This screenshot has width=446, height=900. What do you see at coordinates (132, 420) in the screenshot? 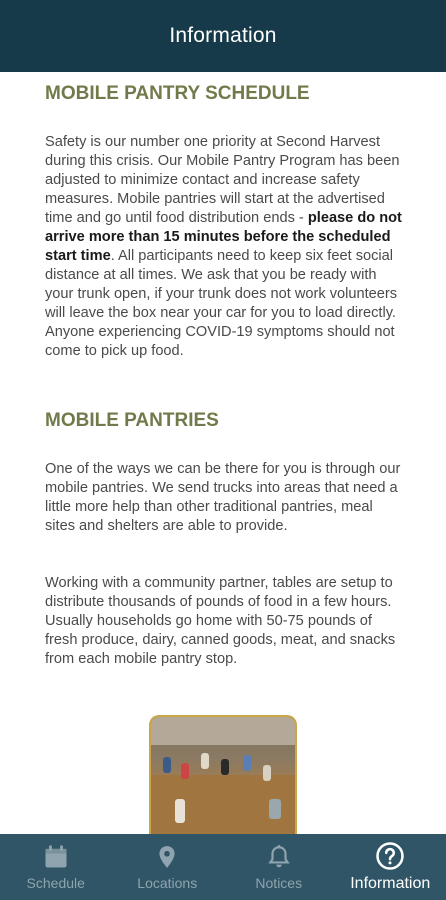
I see `section-heading-mobile-pantries: MOBILE PANTRIES` at bounding box center [132, 420].